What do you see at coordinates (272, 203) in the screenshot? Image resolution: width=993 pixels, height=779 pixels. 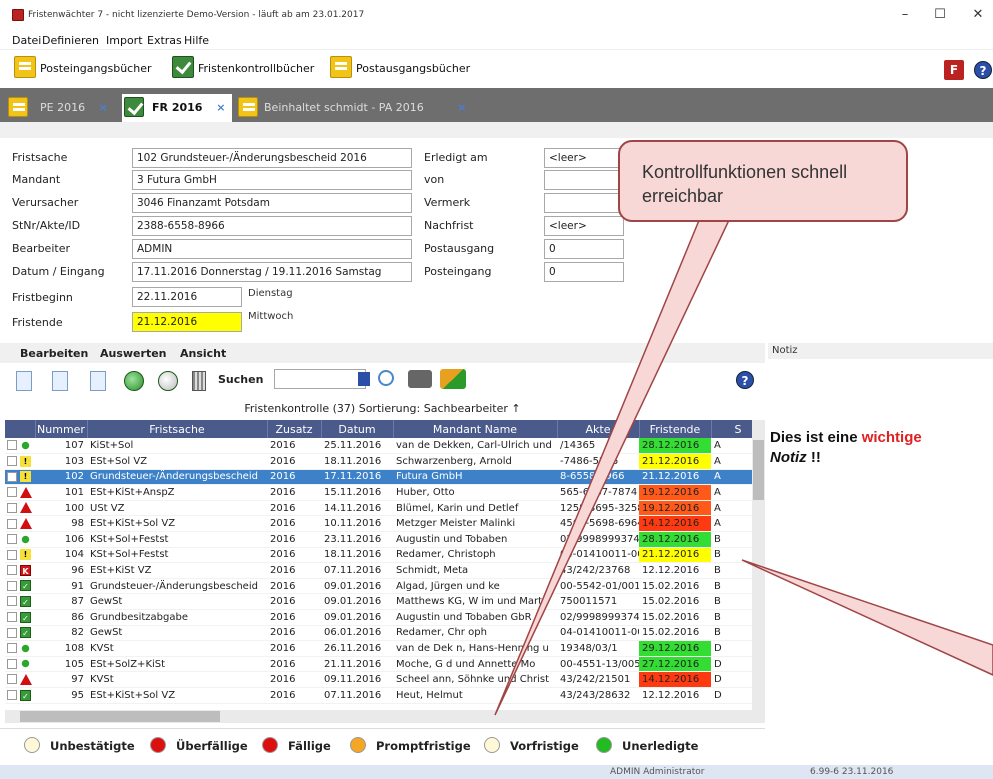 I see `verursacher-field: 3046 Finanzamt Potsdam` at bounding box center [272, 203].